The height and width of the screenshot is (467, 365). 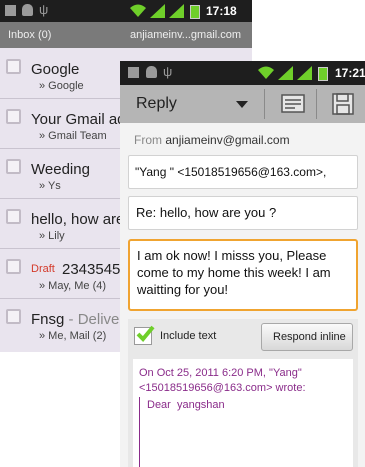 What do you see at coordinates (30, 35) in the screenshot?
I see `inbox-title: Inbox (0)` at bounding box center [30, 35].